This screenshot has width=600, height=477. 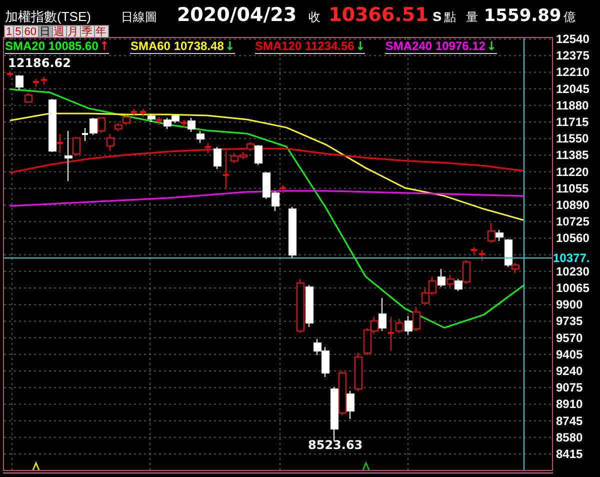 I want to click on axis-label: 11385, so click(x=572, y=155).